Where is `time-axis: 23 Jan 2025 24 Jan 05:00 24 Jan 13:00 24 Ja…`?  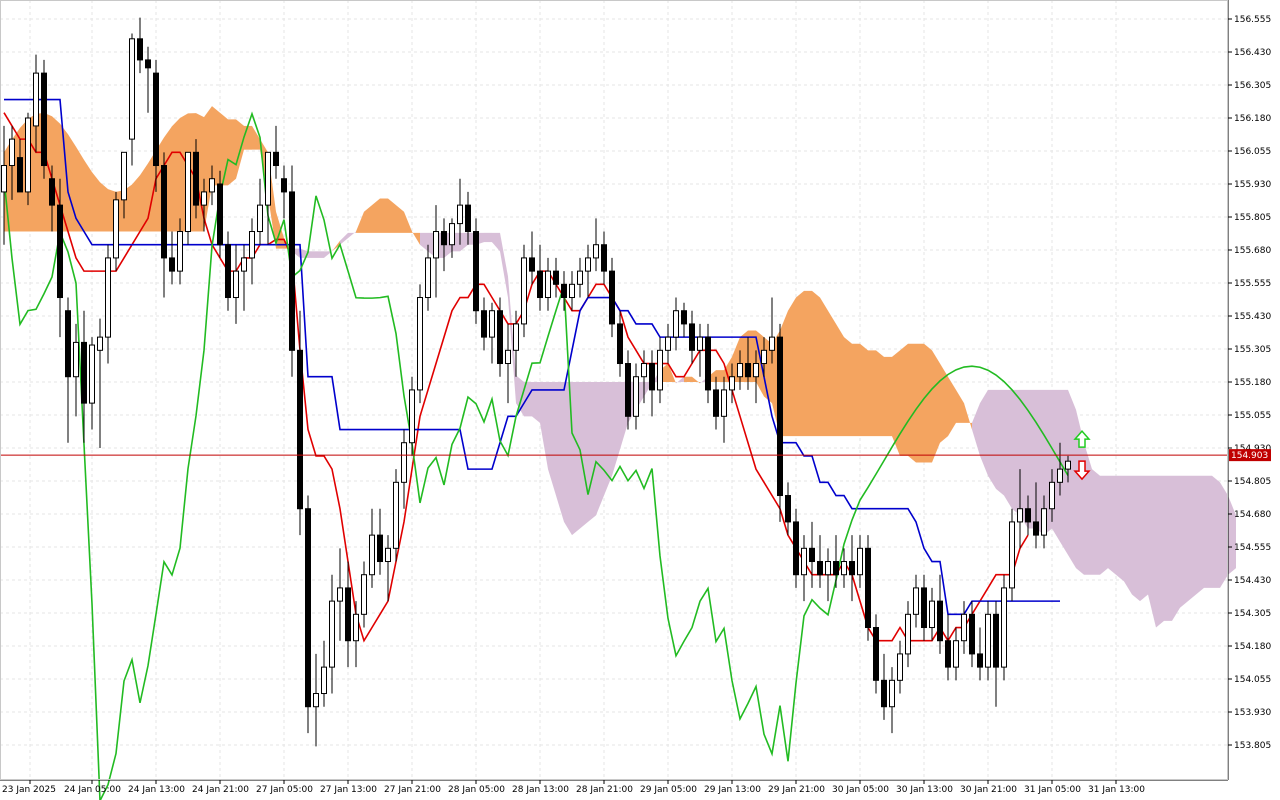
time-axis: 23 Jan 2025 24 Jan 05:00 24 Jan 13:00 24 Ja… is located at coordinates (573, 787).